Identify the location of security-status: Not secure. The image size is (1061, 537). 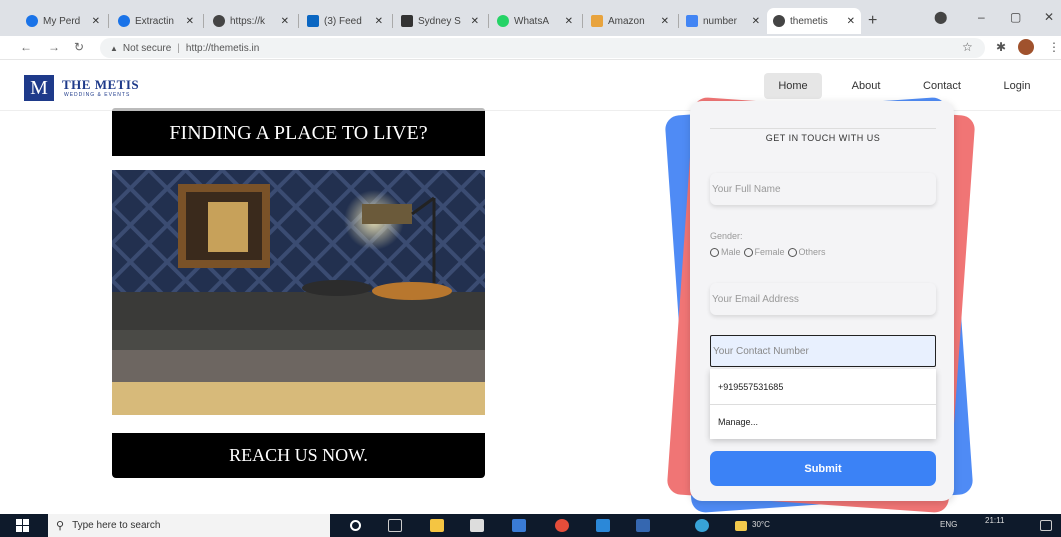
(147, 48).